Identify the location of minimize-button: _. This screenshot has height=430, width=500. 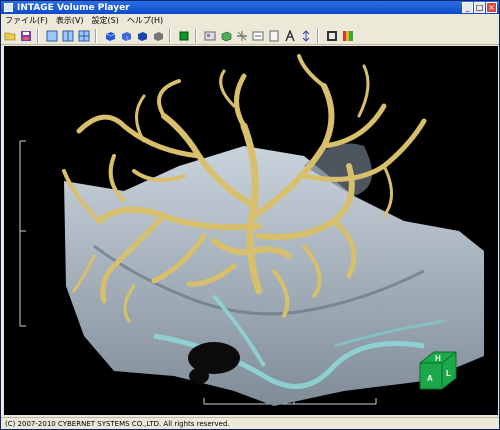
(467, 7).